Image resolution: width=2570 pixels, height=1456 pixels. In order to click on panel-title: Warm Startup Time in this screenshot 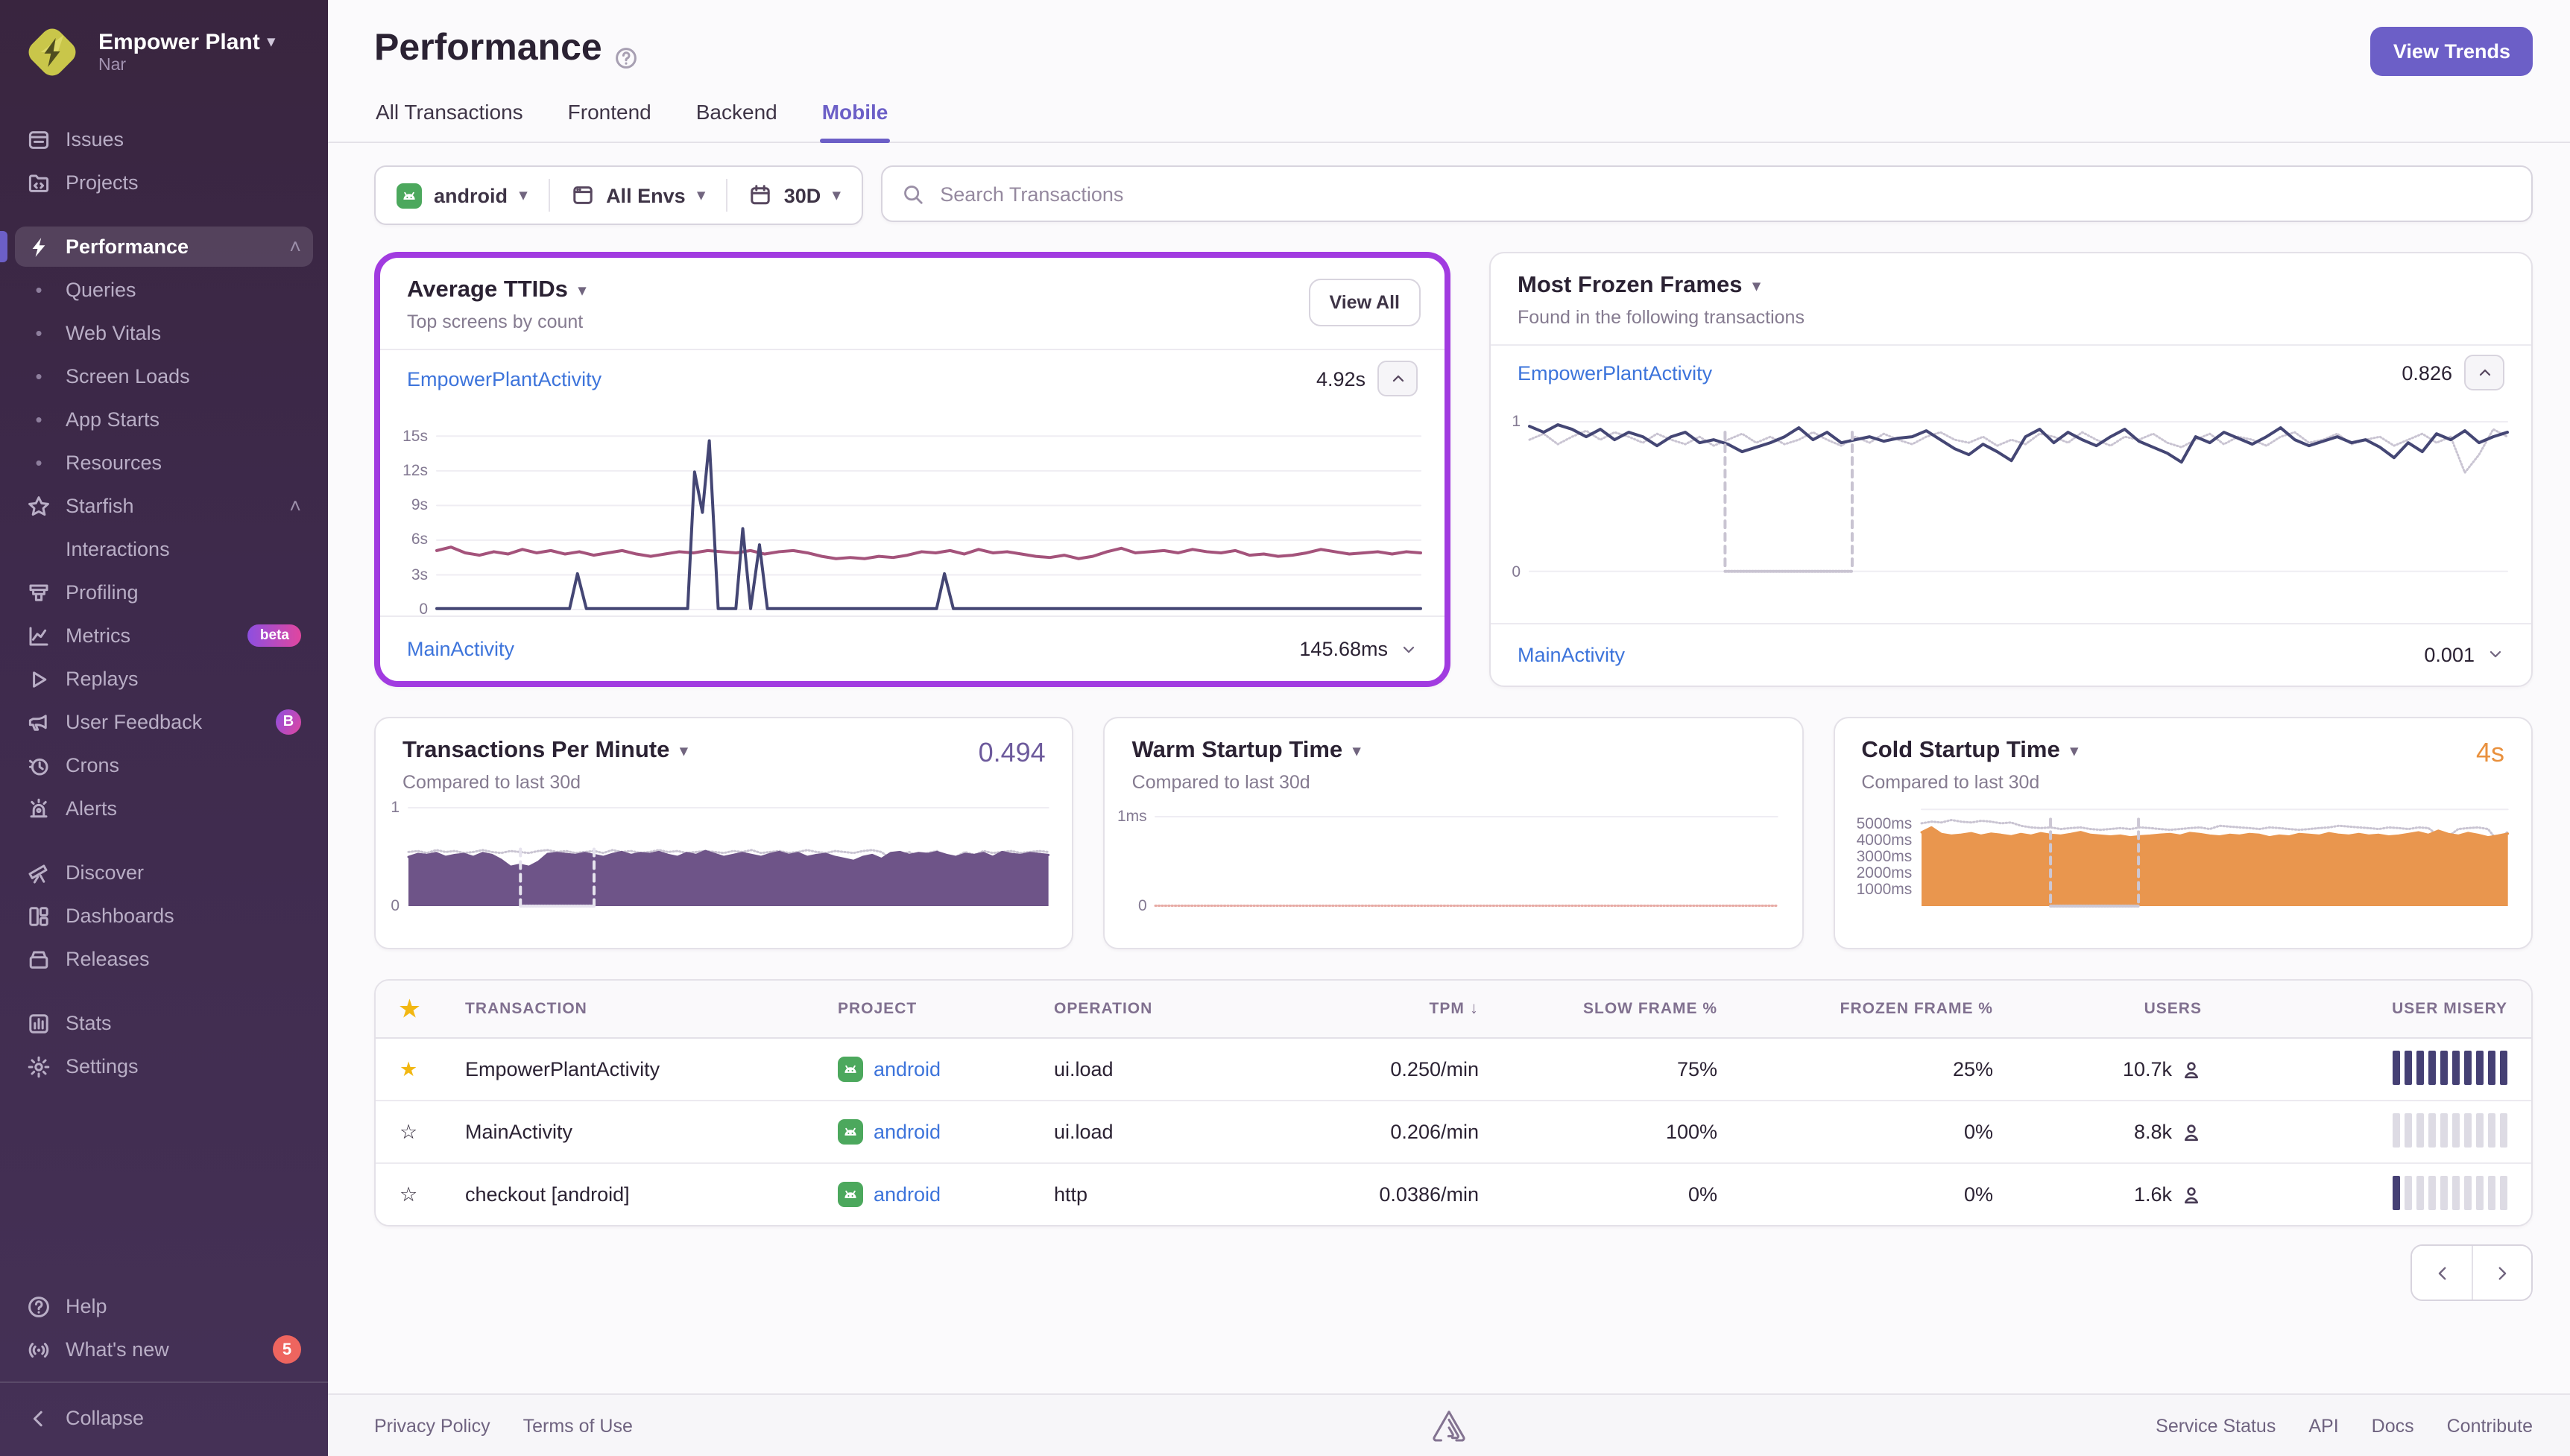, I will do `click(1237, 751)`.